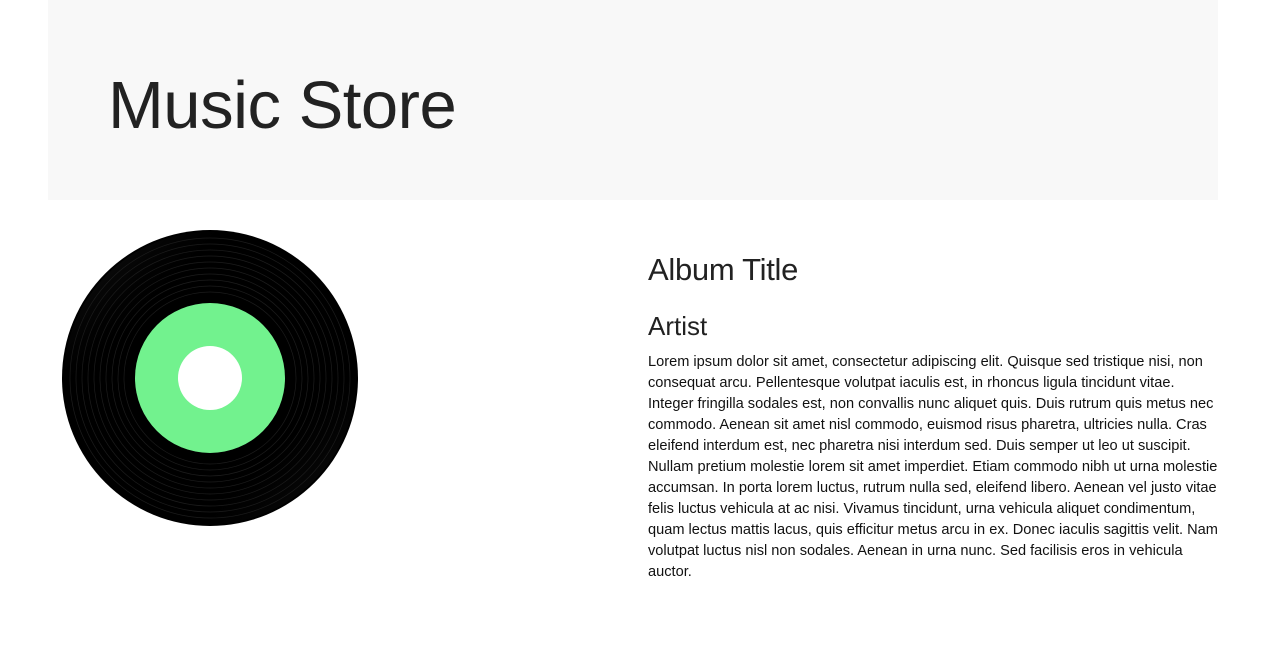 This screenshot has height=665, width=1281. I want to click on album-cover-image, so click(211, 379).